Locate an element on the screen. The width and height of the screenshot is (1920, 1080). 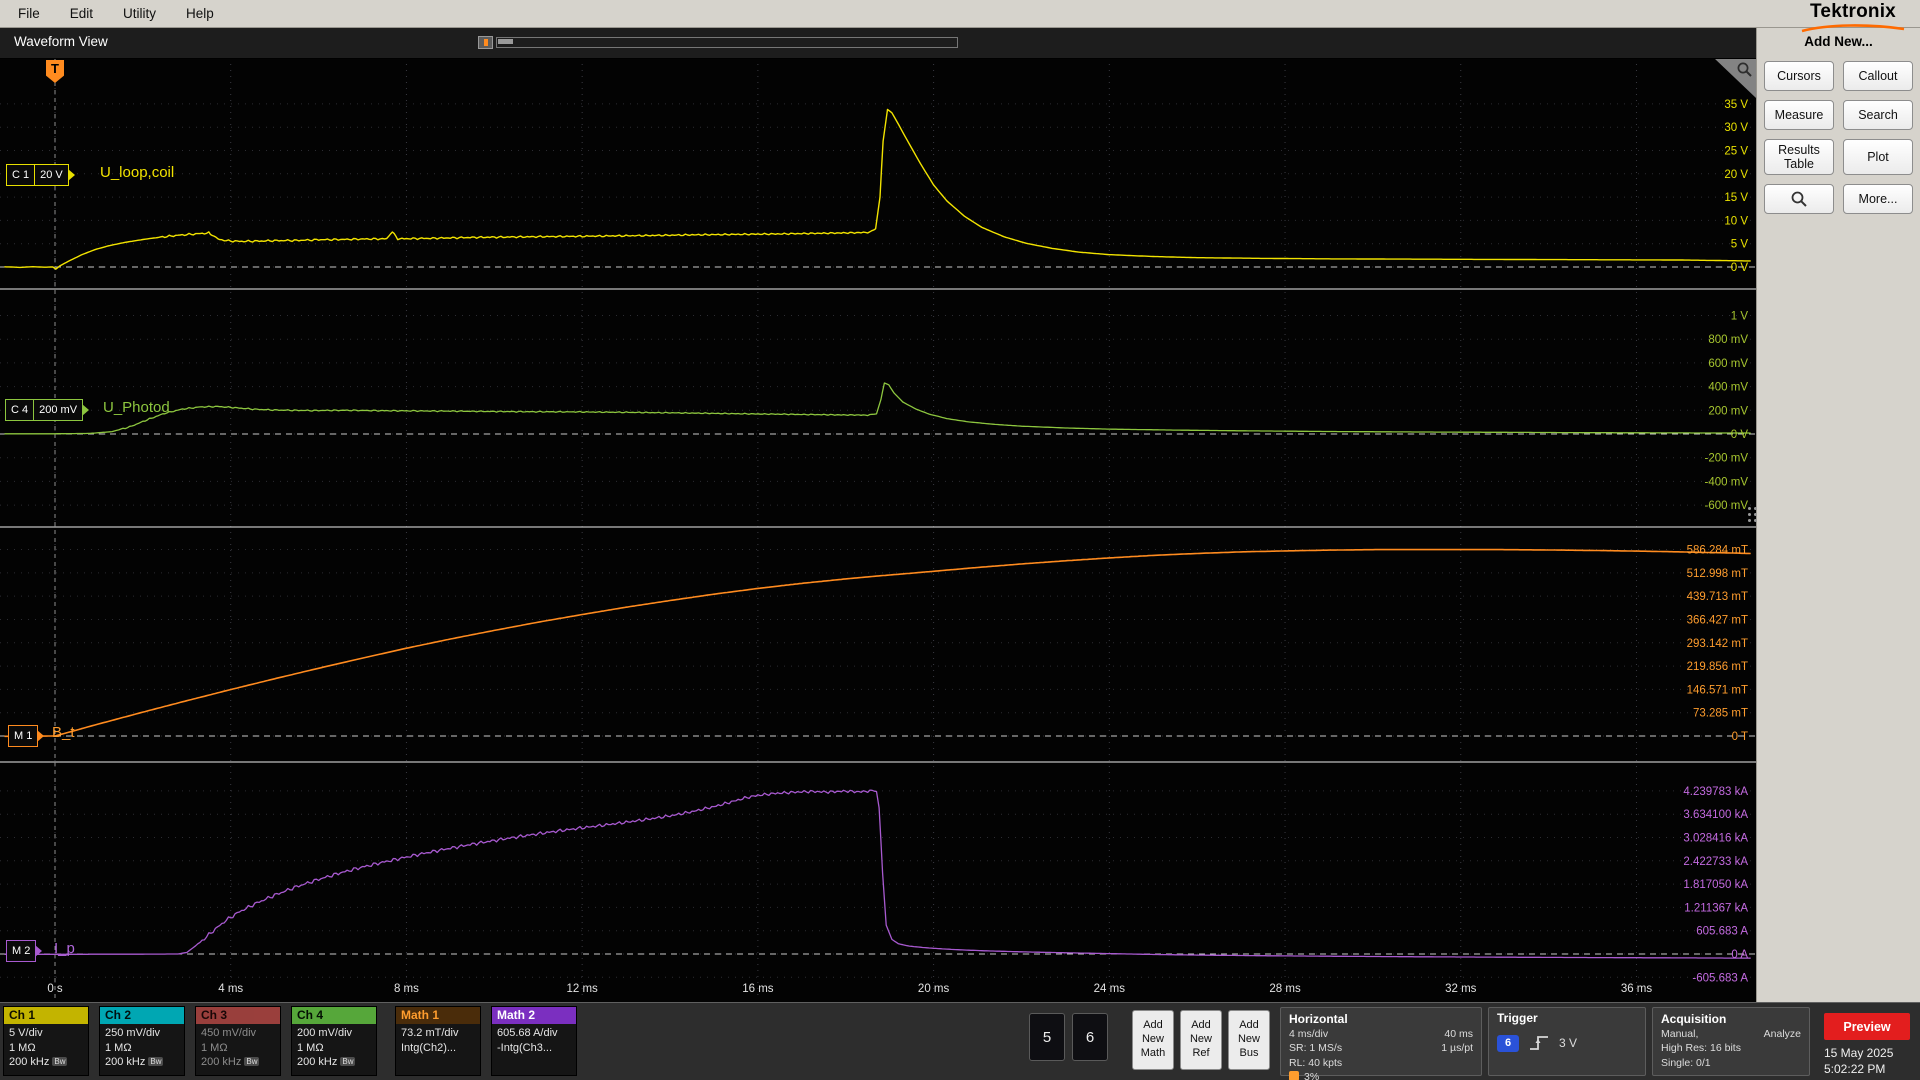
pan-zoom-track is located at coordinates (727, 42).